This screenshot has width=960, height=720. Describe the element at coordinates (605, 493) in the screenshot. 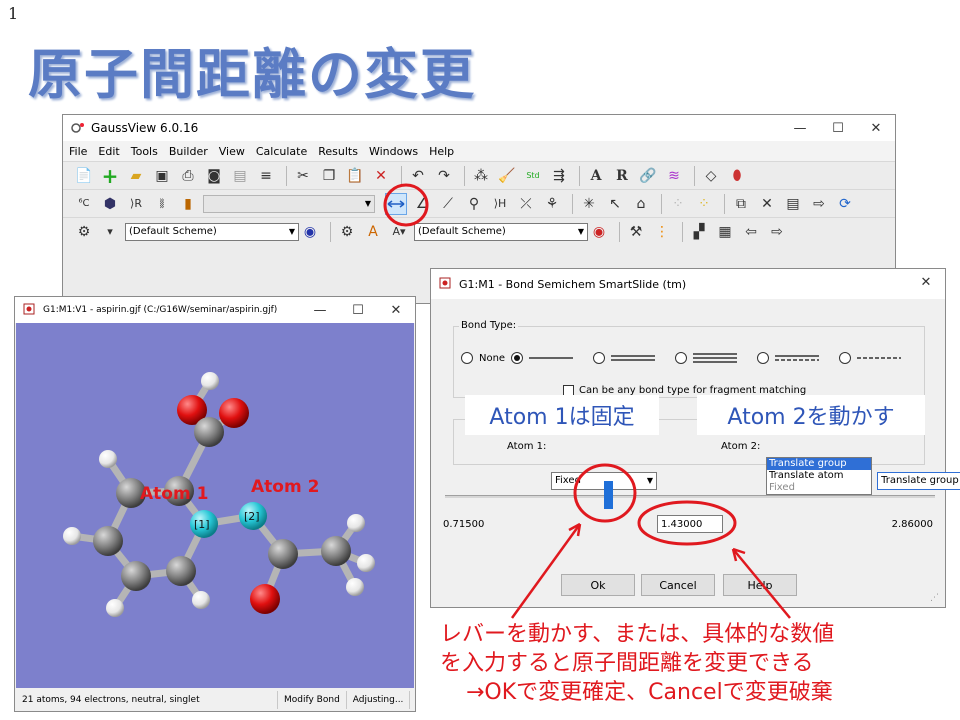

I see `highlight-circle-slider` at that location.